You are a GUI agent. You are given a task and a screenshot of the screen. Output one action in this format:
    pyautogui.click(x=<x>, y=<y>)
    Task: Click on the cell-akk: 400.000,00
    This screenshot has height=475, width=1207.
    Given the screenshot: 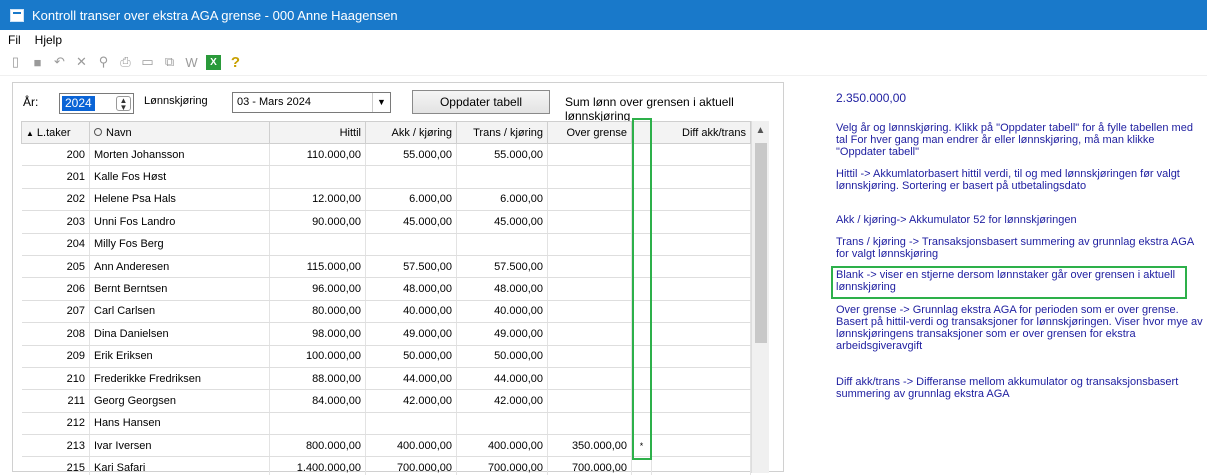 What is the action you would take?
    pyautogui.click(x=411, y=446)
    